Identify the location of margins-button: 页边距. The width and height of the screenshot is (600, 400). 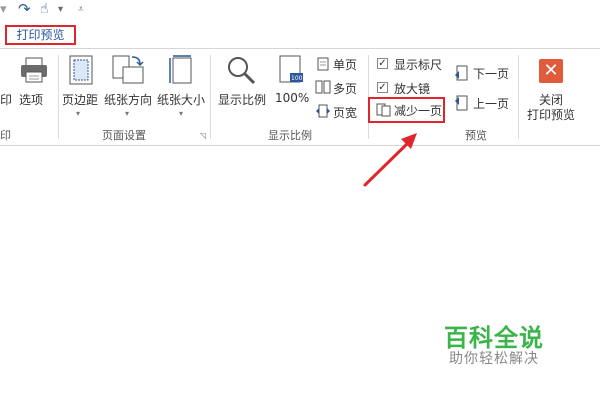
(80, 99).